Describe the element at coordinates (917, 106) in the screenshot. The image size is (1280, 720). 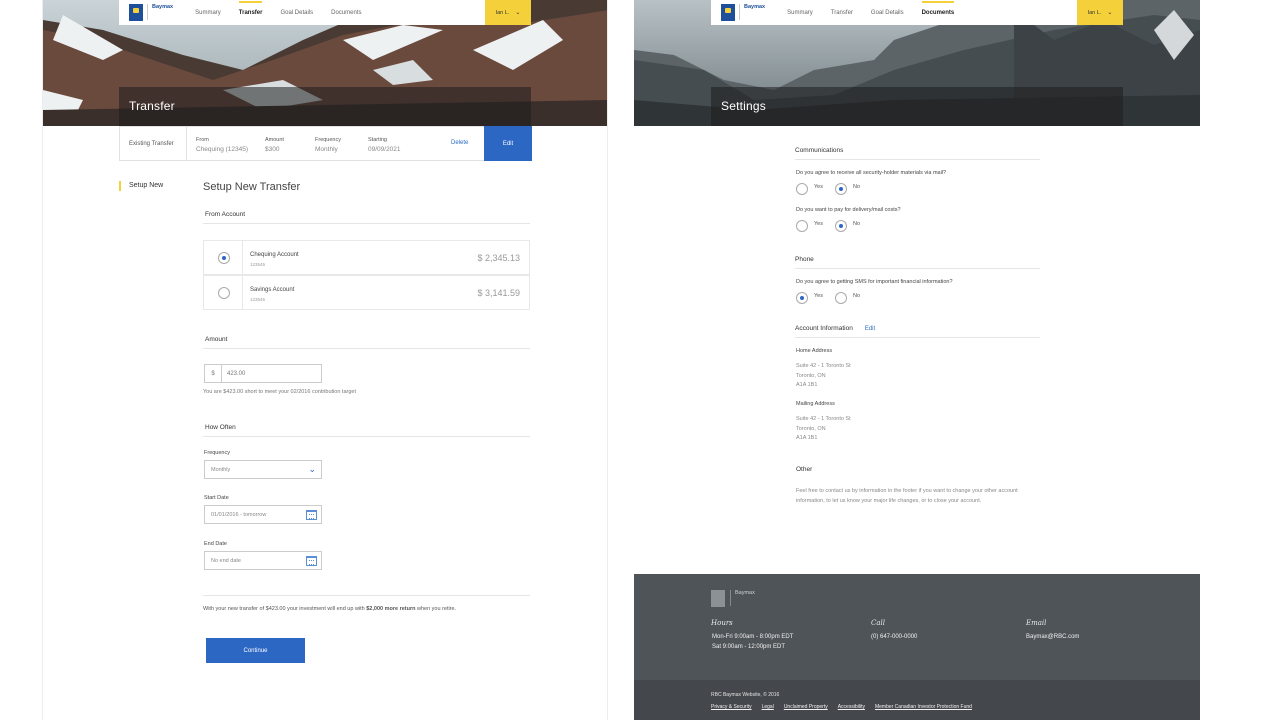
I see `page-title: Settings` at that location.